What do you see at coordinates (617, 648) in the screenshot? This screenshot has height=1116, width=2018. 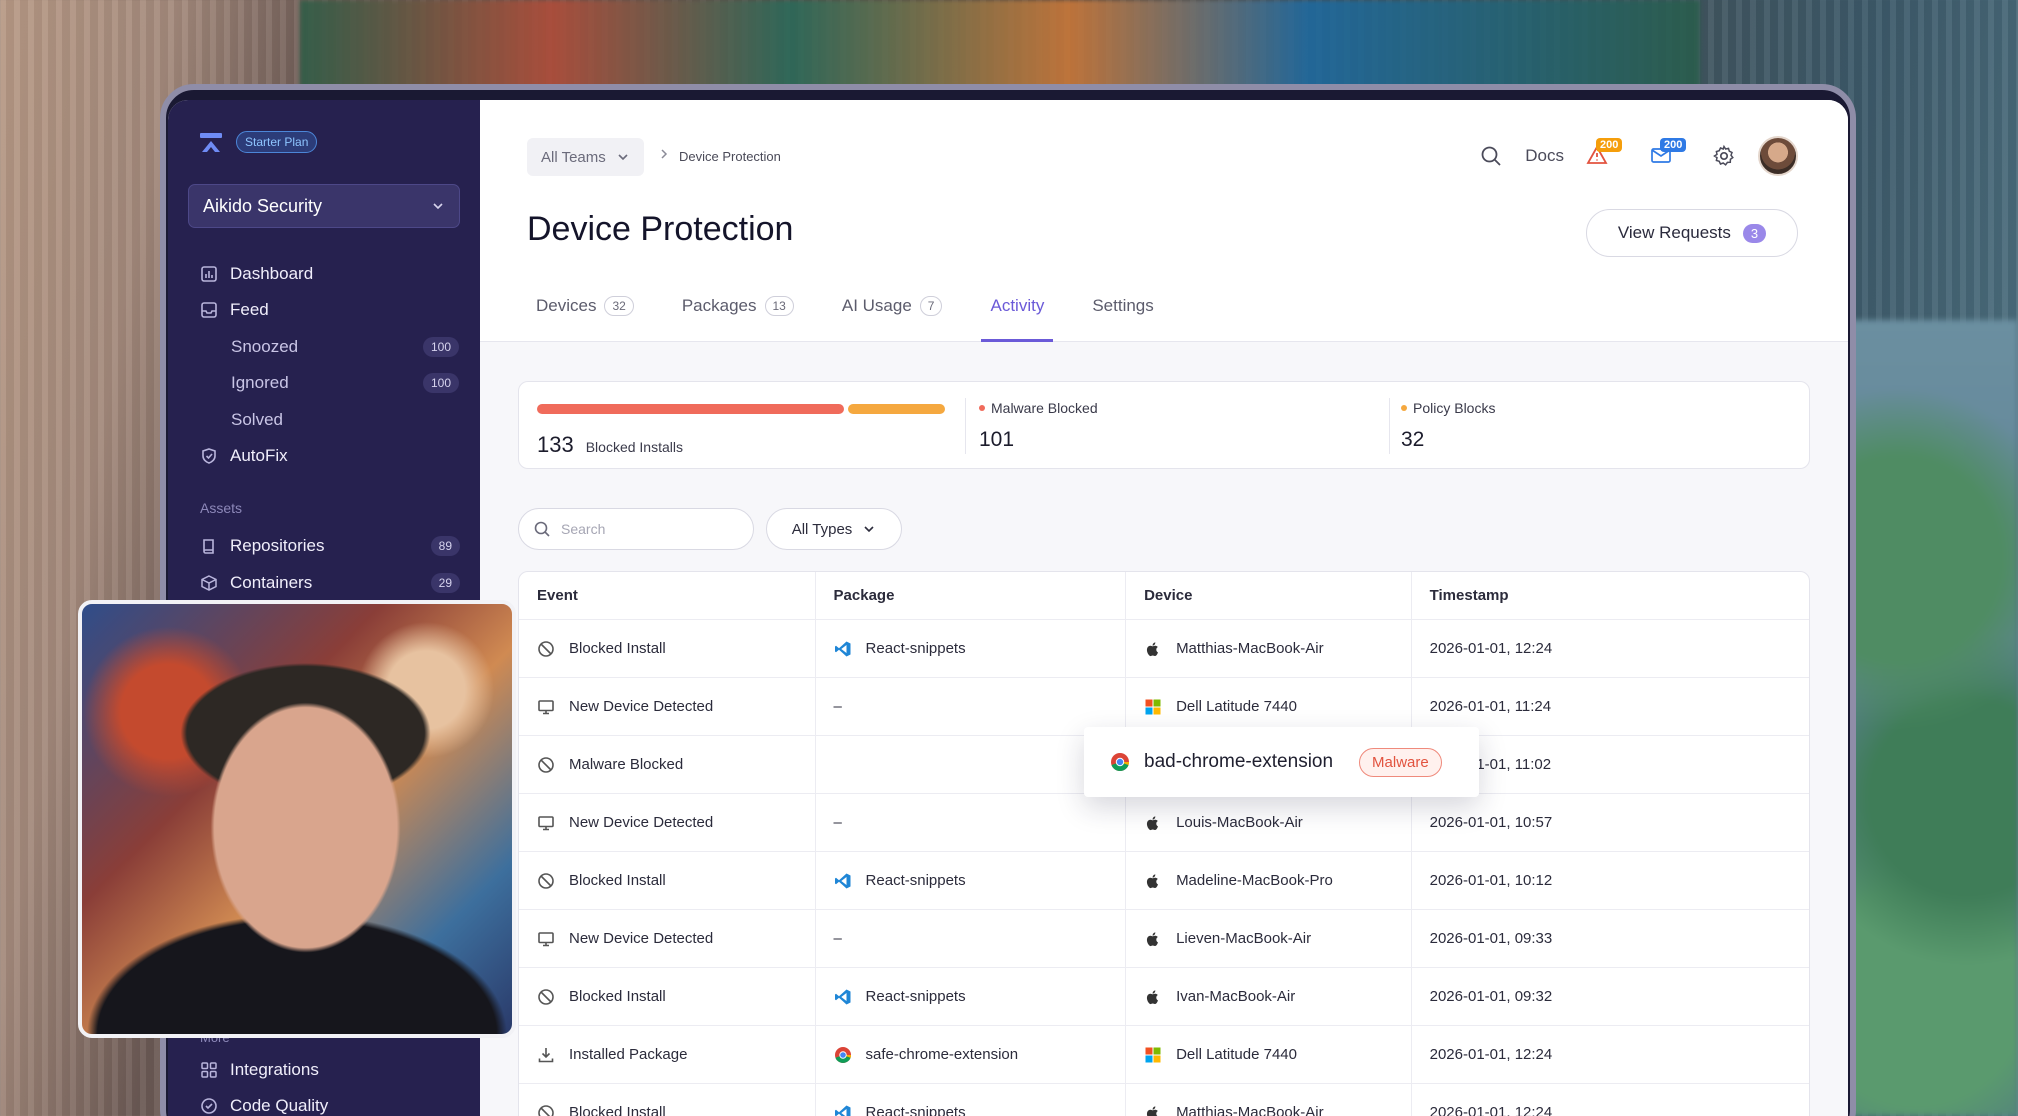 I see `event-cell-text: Blocked Install` at bounding box center [617, 648].